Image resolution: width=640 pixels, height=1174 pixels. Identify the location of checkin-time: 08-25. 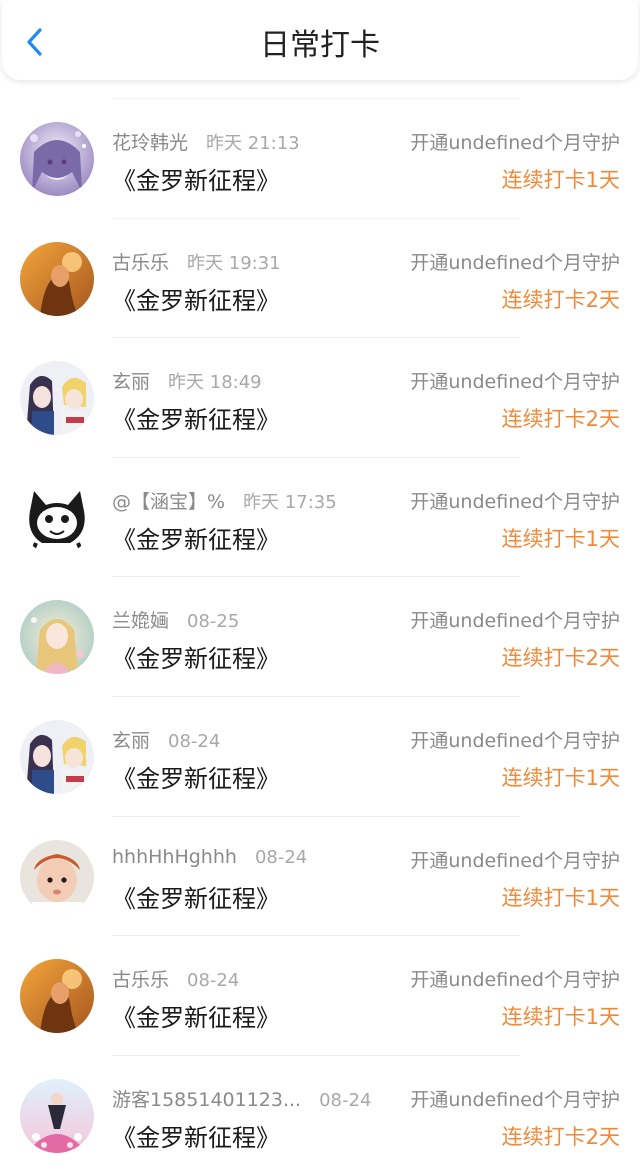
(213, 622).